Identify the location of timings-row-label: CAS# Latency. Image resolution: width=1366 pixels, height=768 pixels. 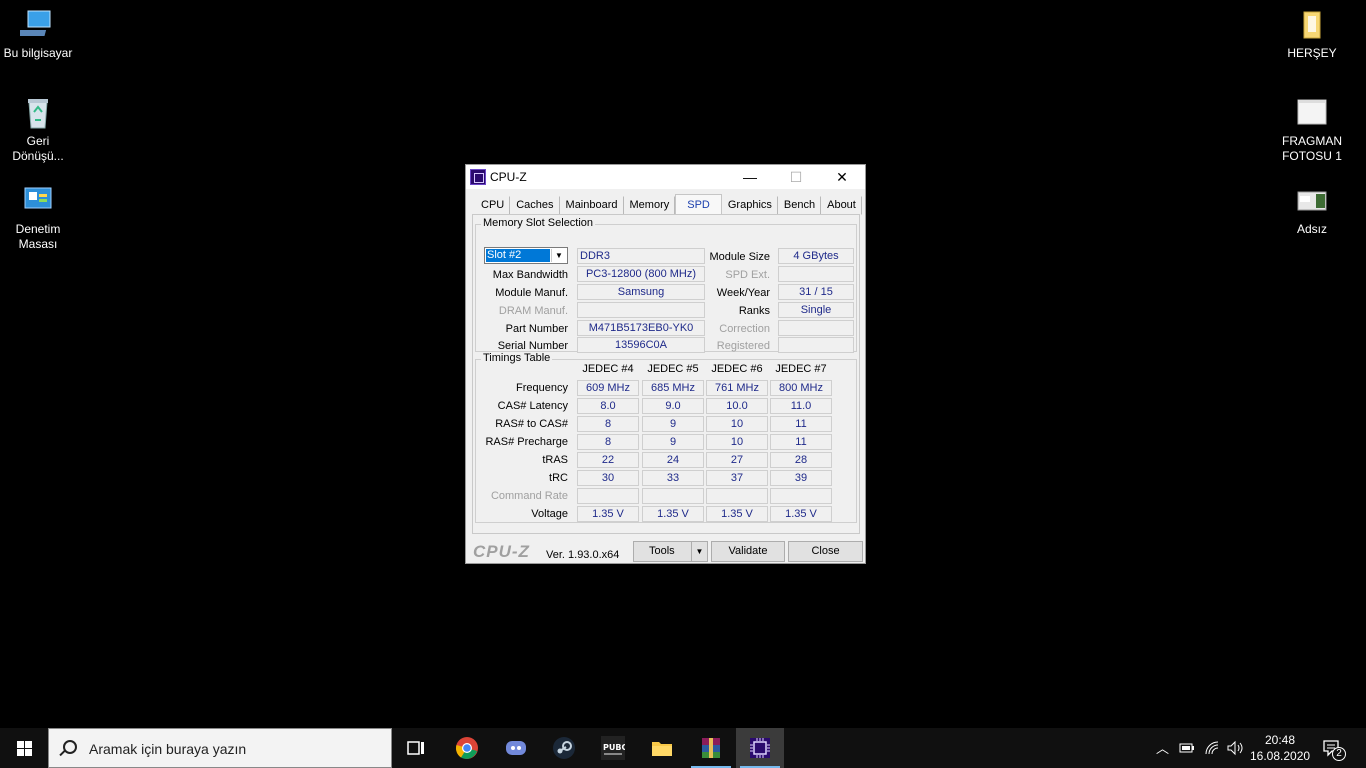
(532, 406).